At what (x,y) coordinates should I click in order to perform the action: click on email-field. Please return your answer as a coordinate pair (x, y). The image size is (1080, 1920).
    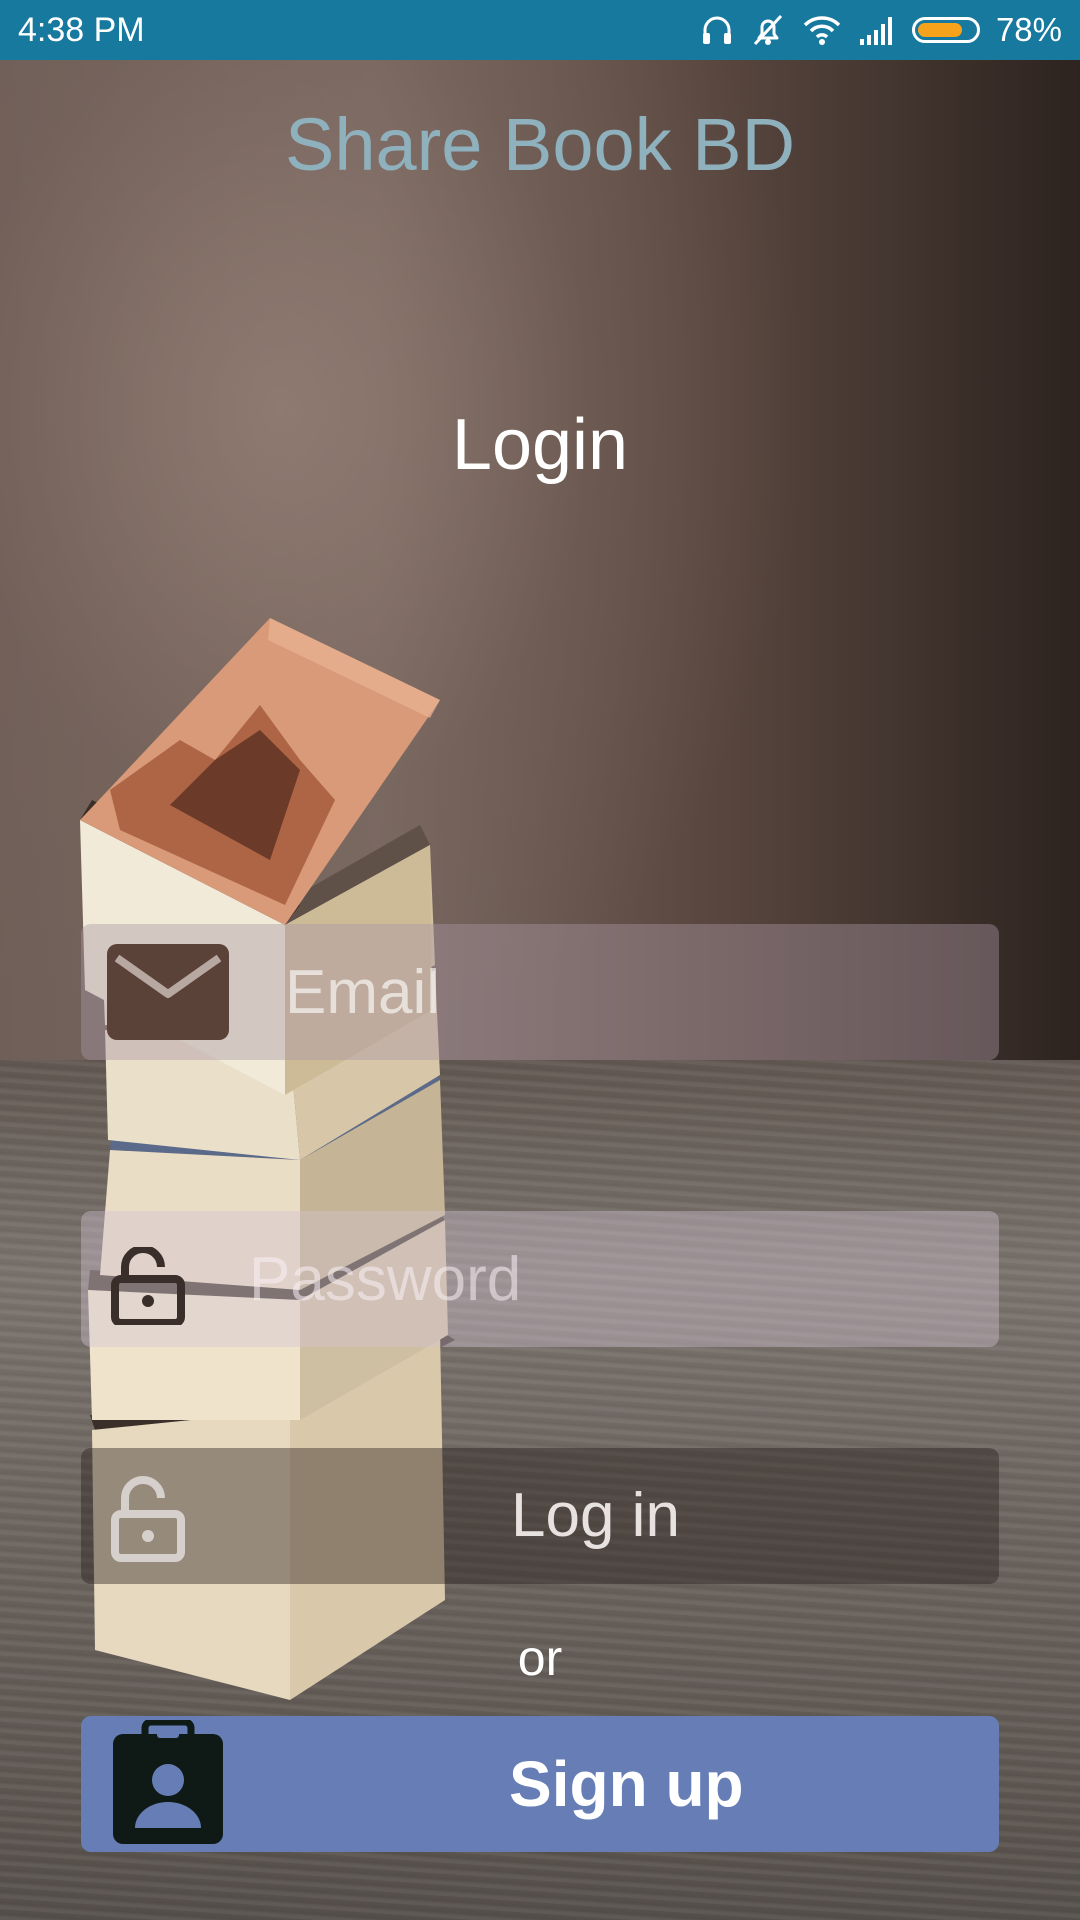
    Looking at the image, I should click on (540, 992).